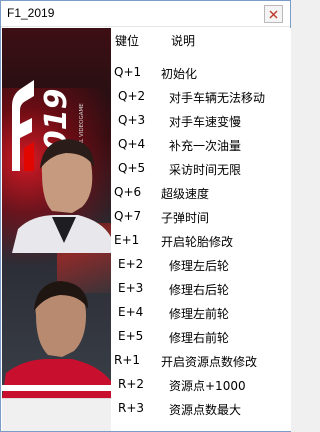 The width and height of the screenshot is (320, 432). I want to click on hotkey-key: Q+5, so click(132, 168).